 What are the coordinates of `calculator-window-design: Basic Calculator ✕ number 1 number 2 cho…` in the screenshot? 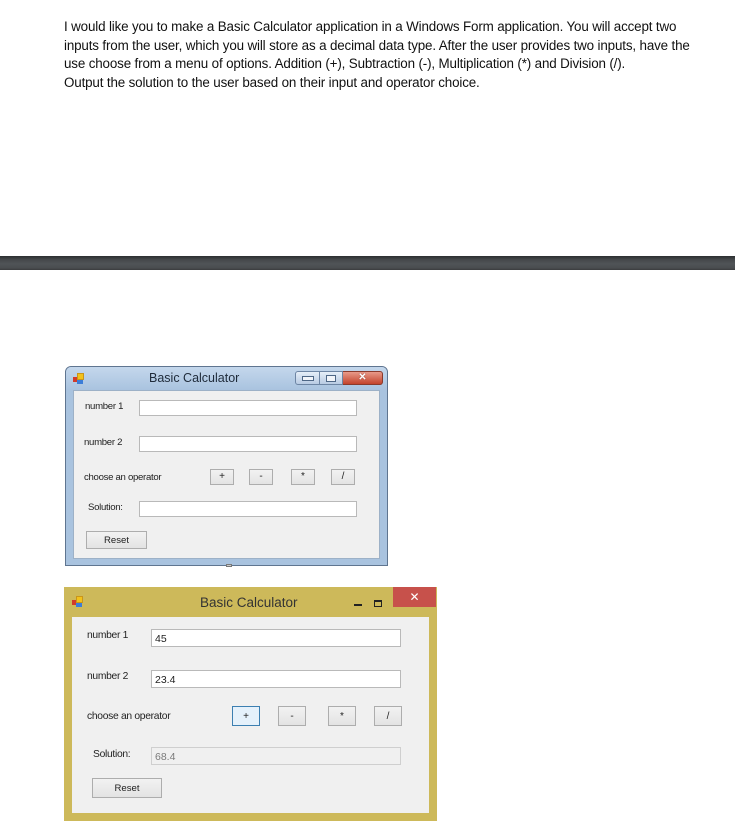 It's located at (226, 466).